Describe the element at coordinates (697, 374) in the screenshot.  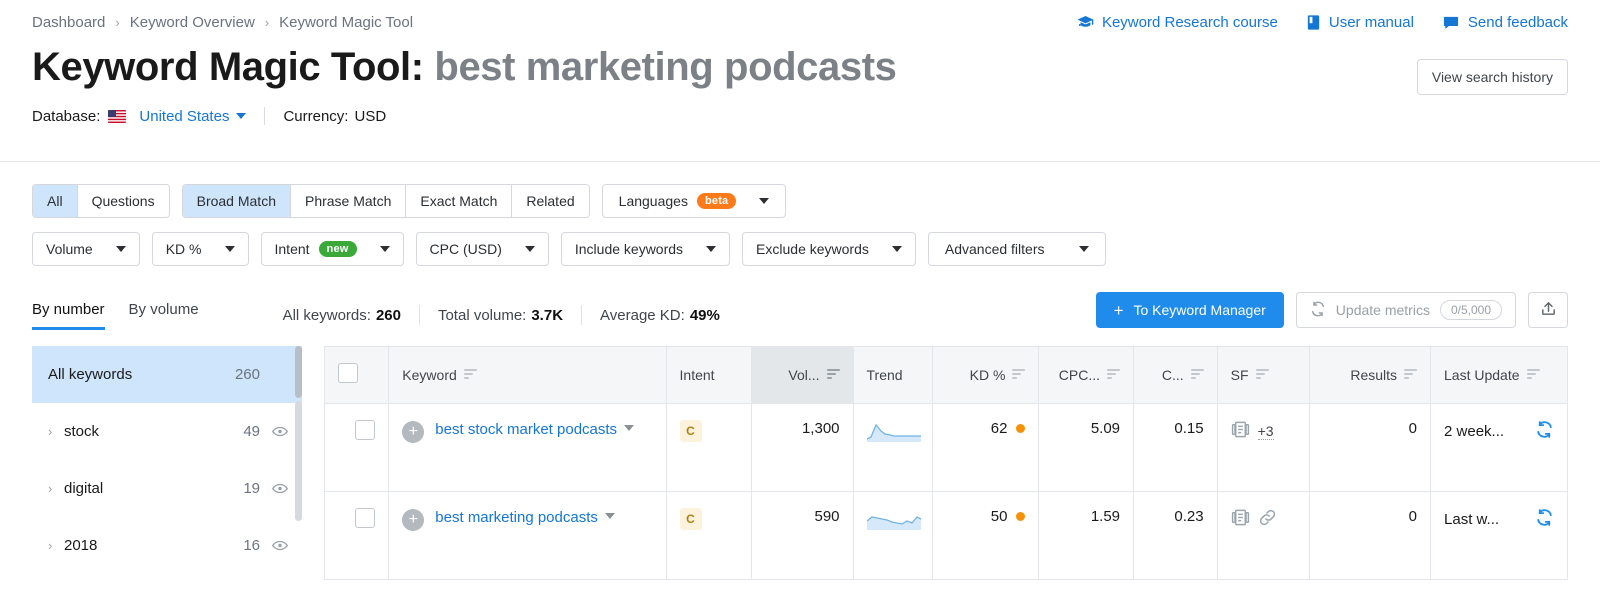
I see `column-label-intent: Intent` at that location.